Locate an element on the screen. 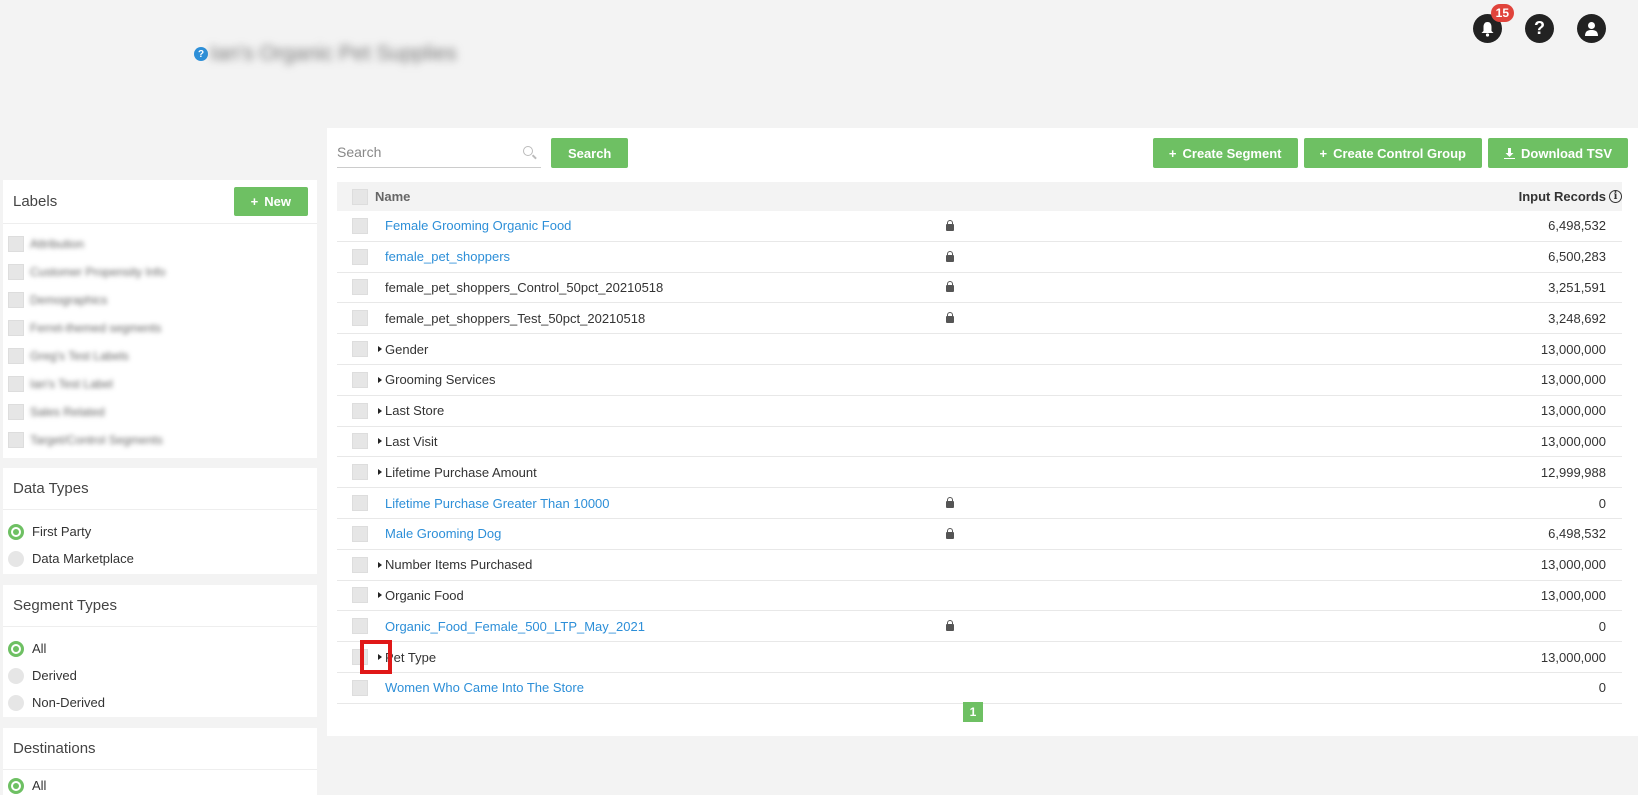 The width and height of the screenshot is (1638, 795). label-item: Target/Control Segments is located at coordinates (162, 440).